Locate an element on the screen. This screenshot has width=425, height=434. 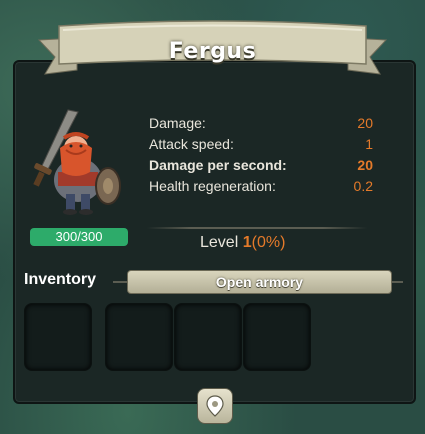
stat-value: 1 is located at coordinates (369, 144).